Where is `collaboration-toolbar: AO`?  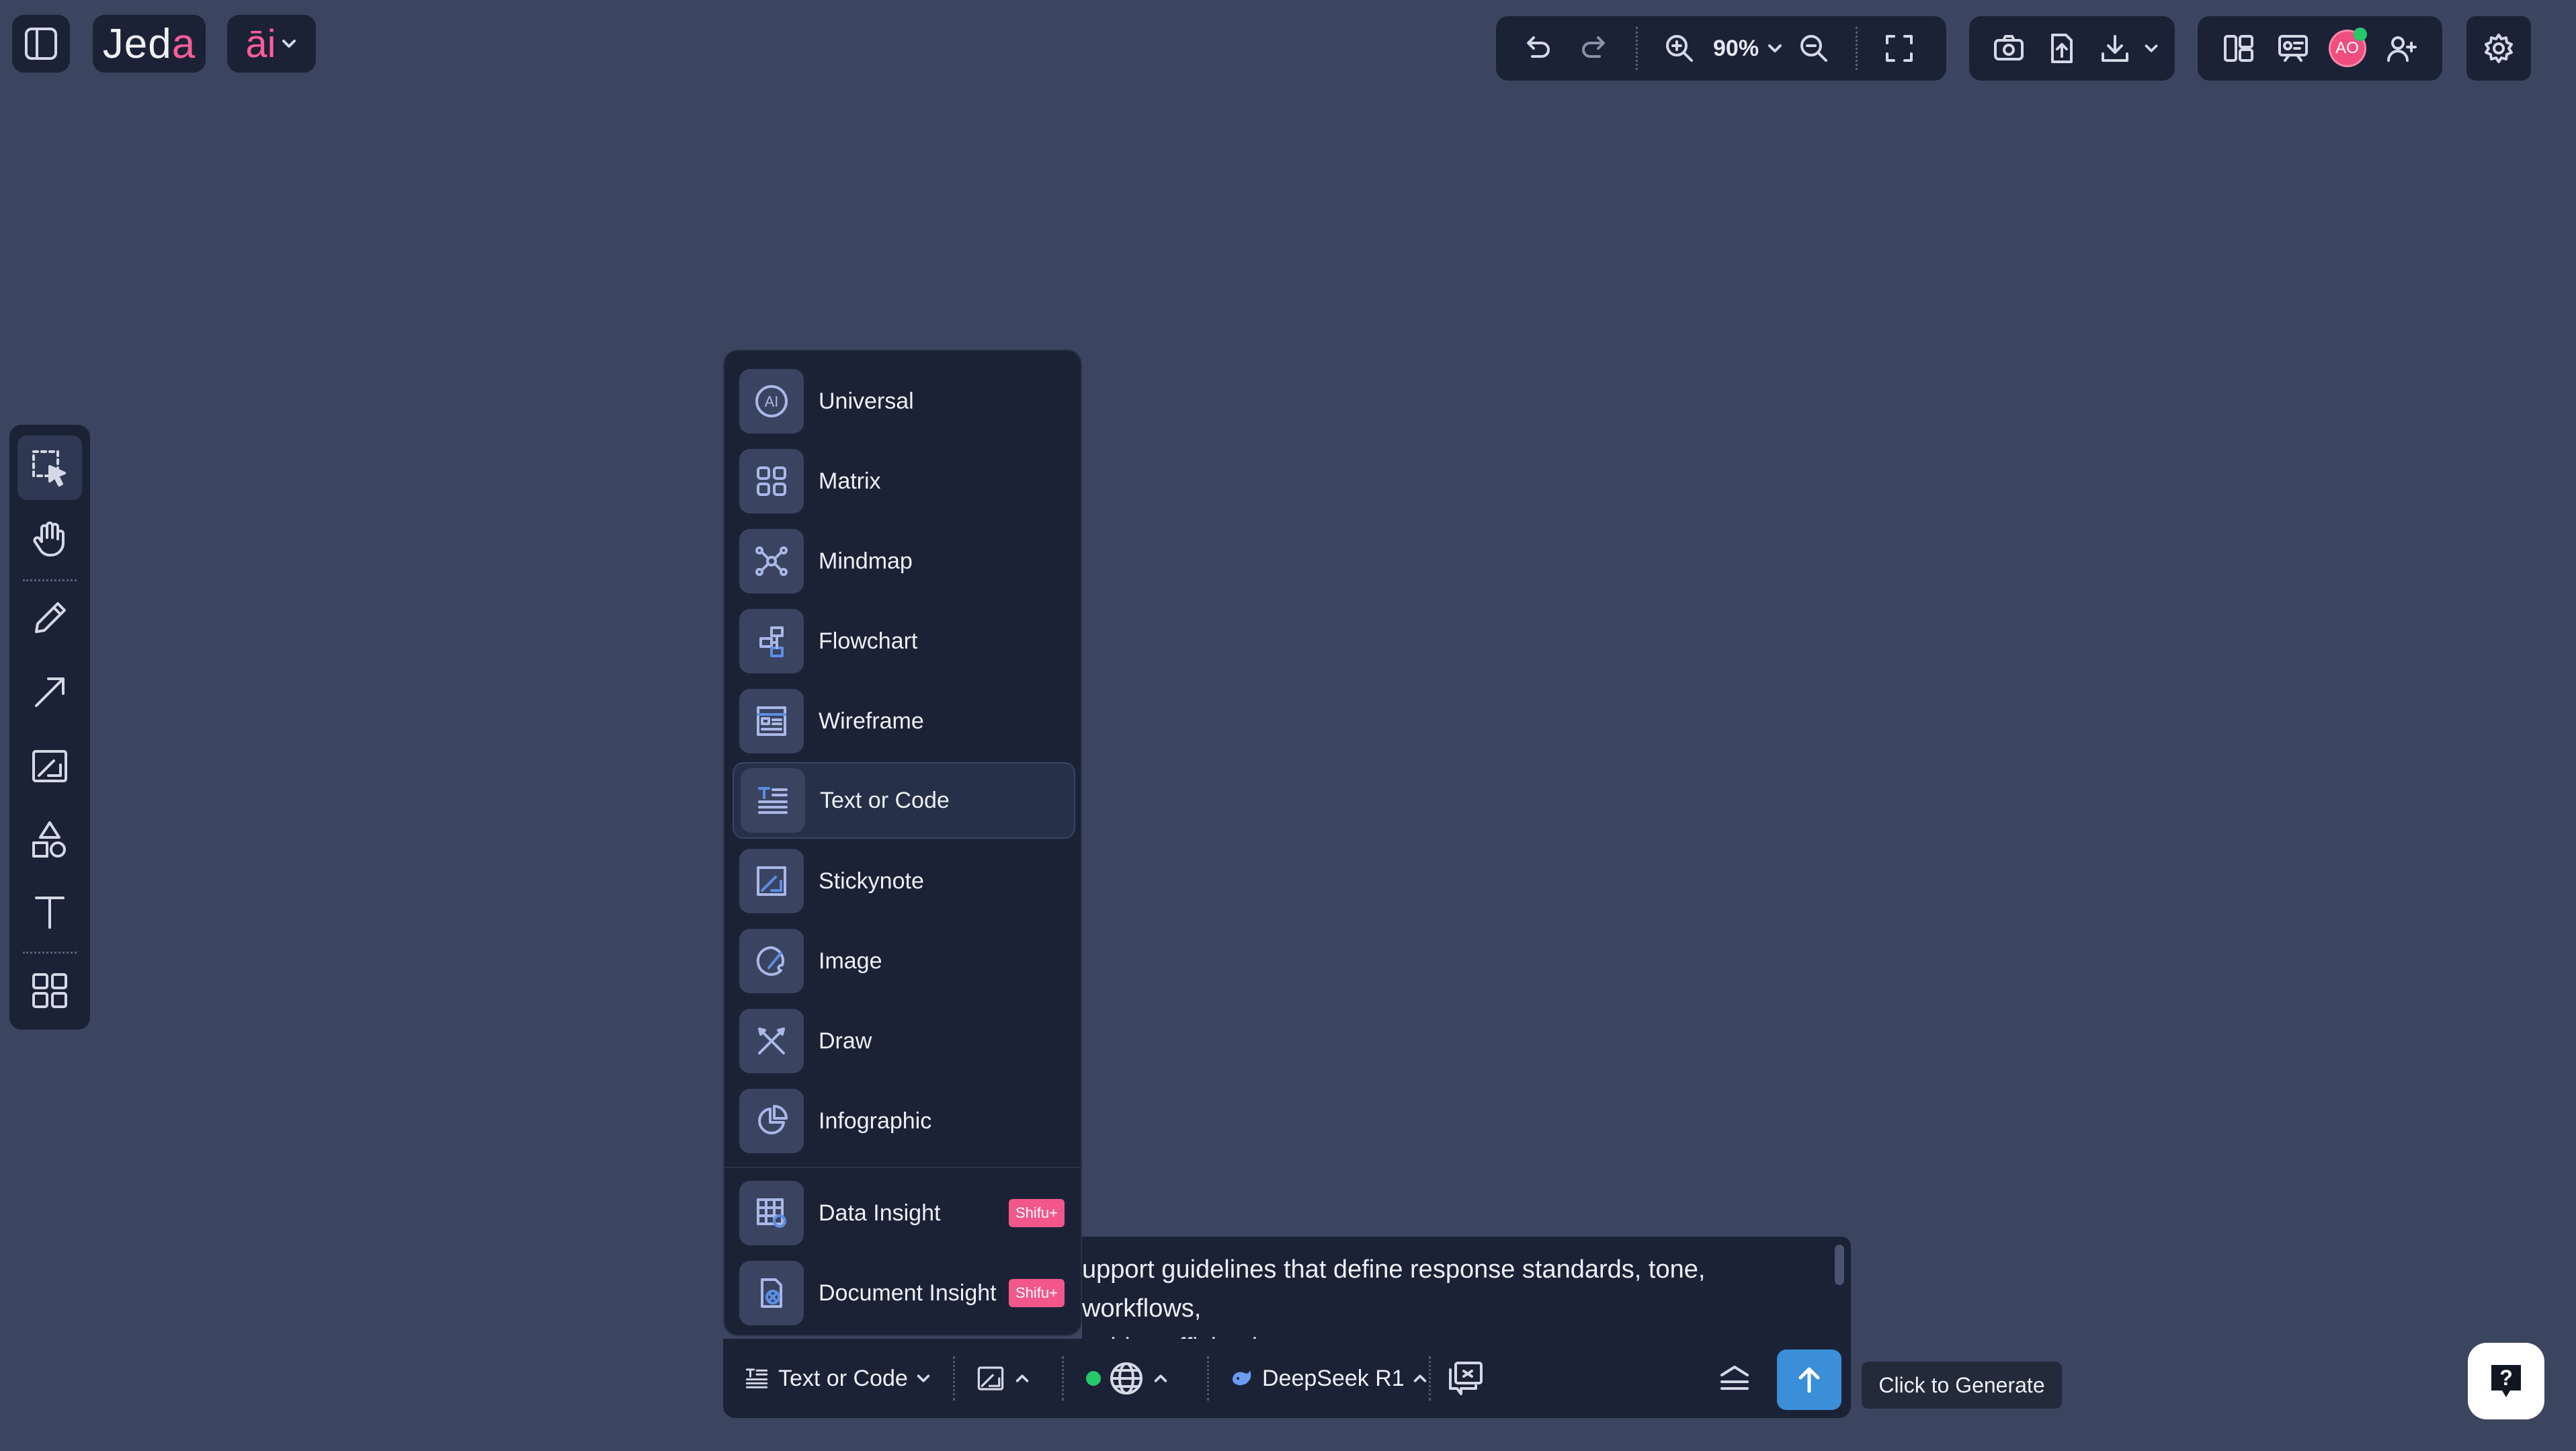 collaboration-toolbar: AO is located at coordinates (2320, 48).